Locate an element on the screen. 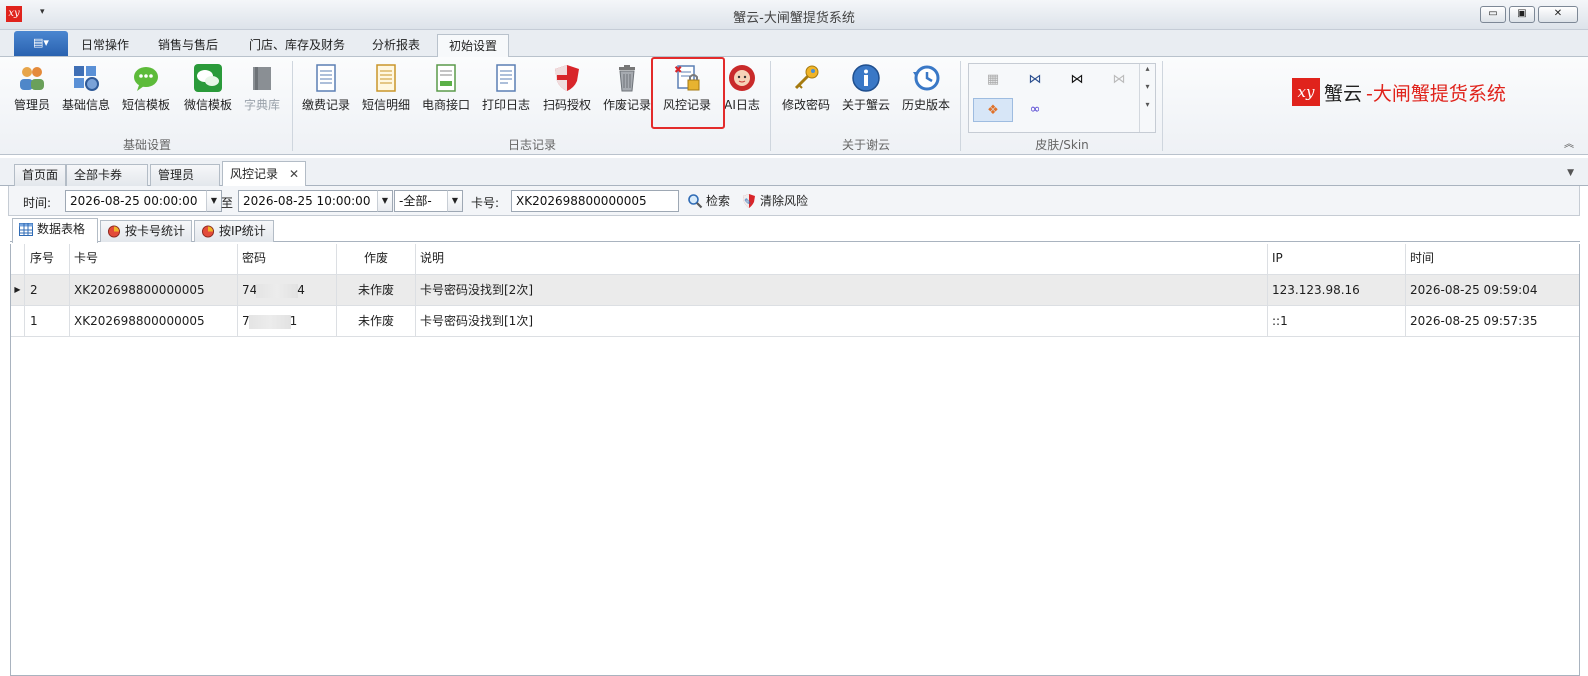 The height and width of the screenshot is (676, 1588). skin-gallery: ▦ ⋈ ⋈ ⋈ ❖ ∞ ▴ ▾ ▾ is located at coordinates (1062, 98).